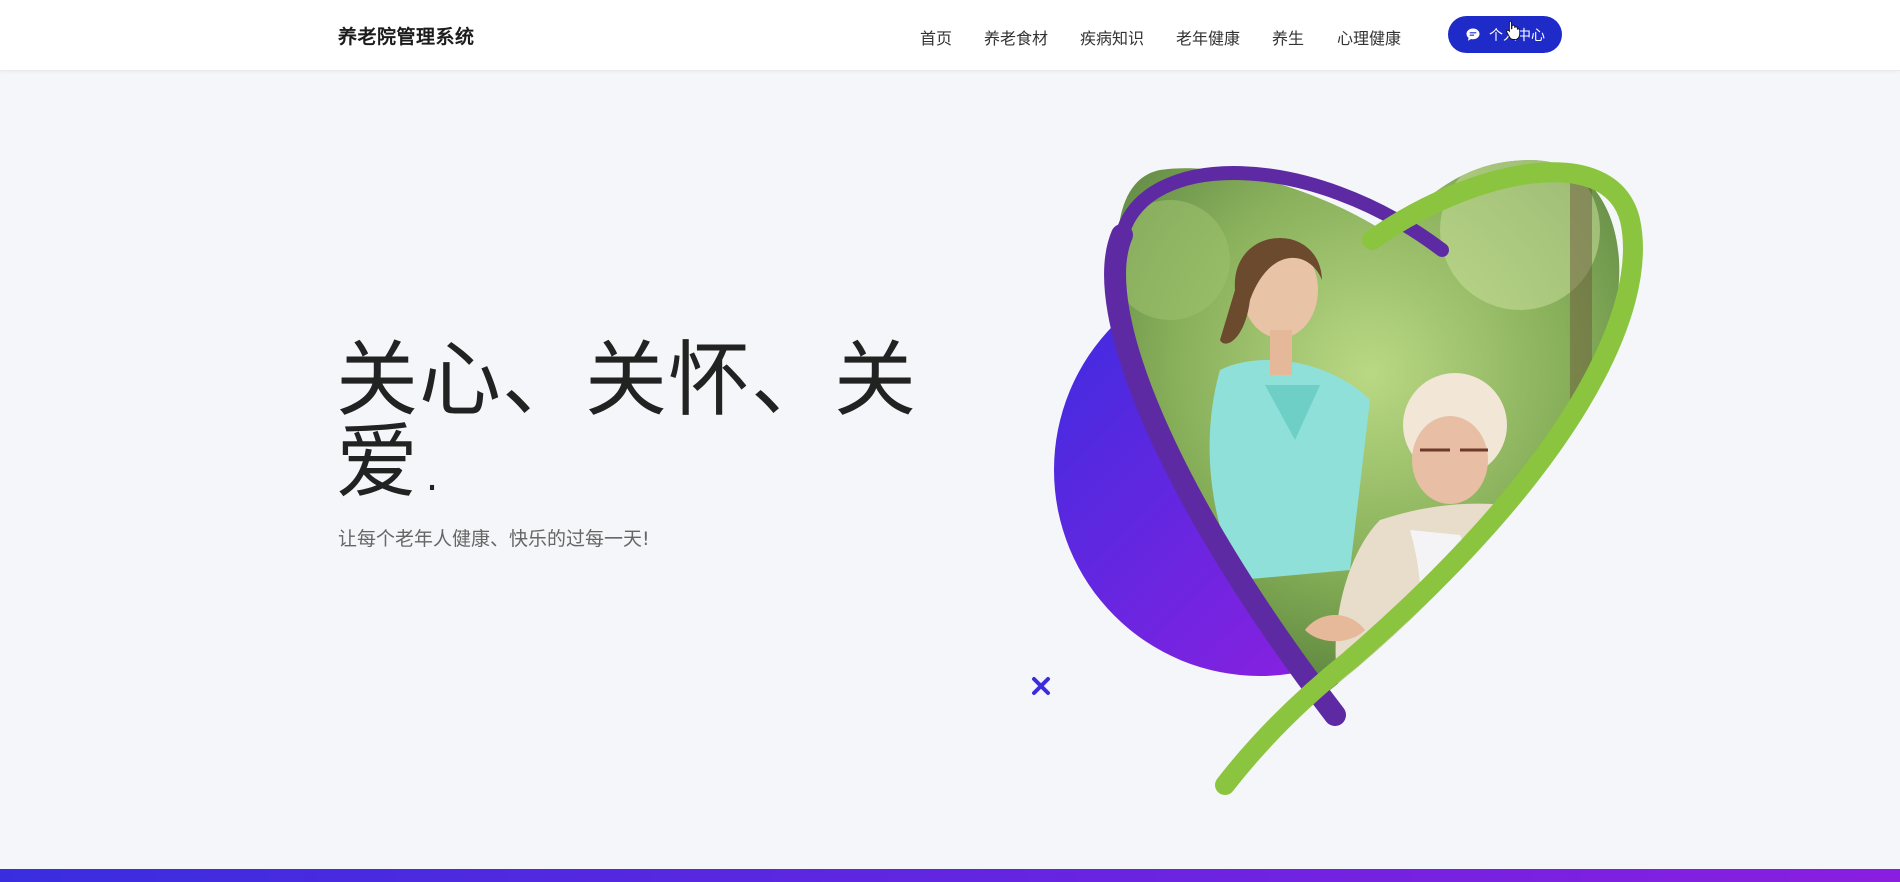  What do you see at coordinates (1112, 37) in the screenshot?
I see `nav-item-disease: 疾病知识` at bounding box center [1112, 37].